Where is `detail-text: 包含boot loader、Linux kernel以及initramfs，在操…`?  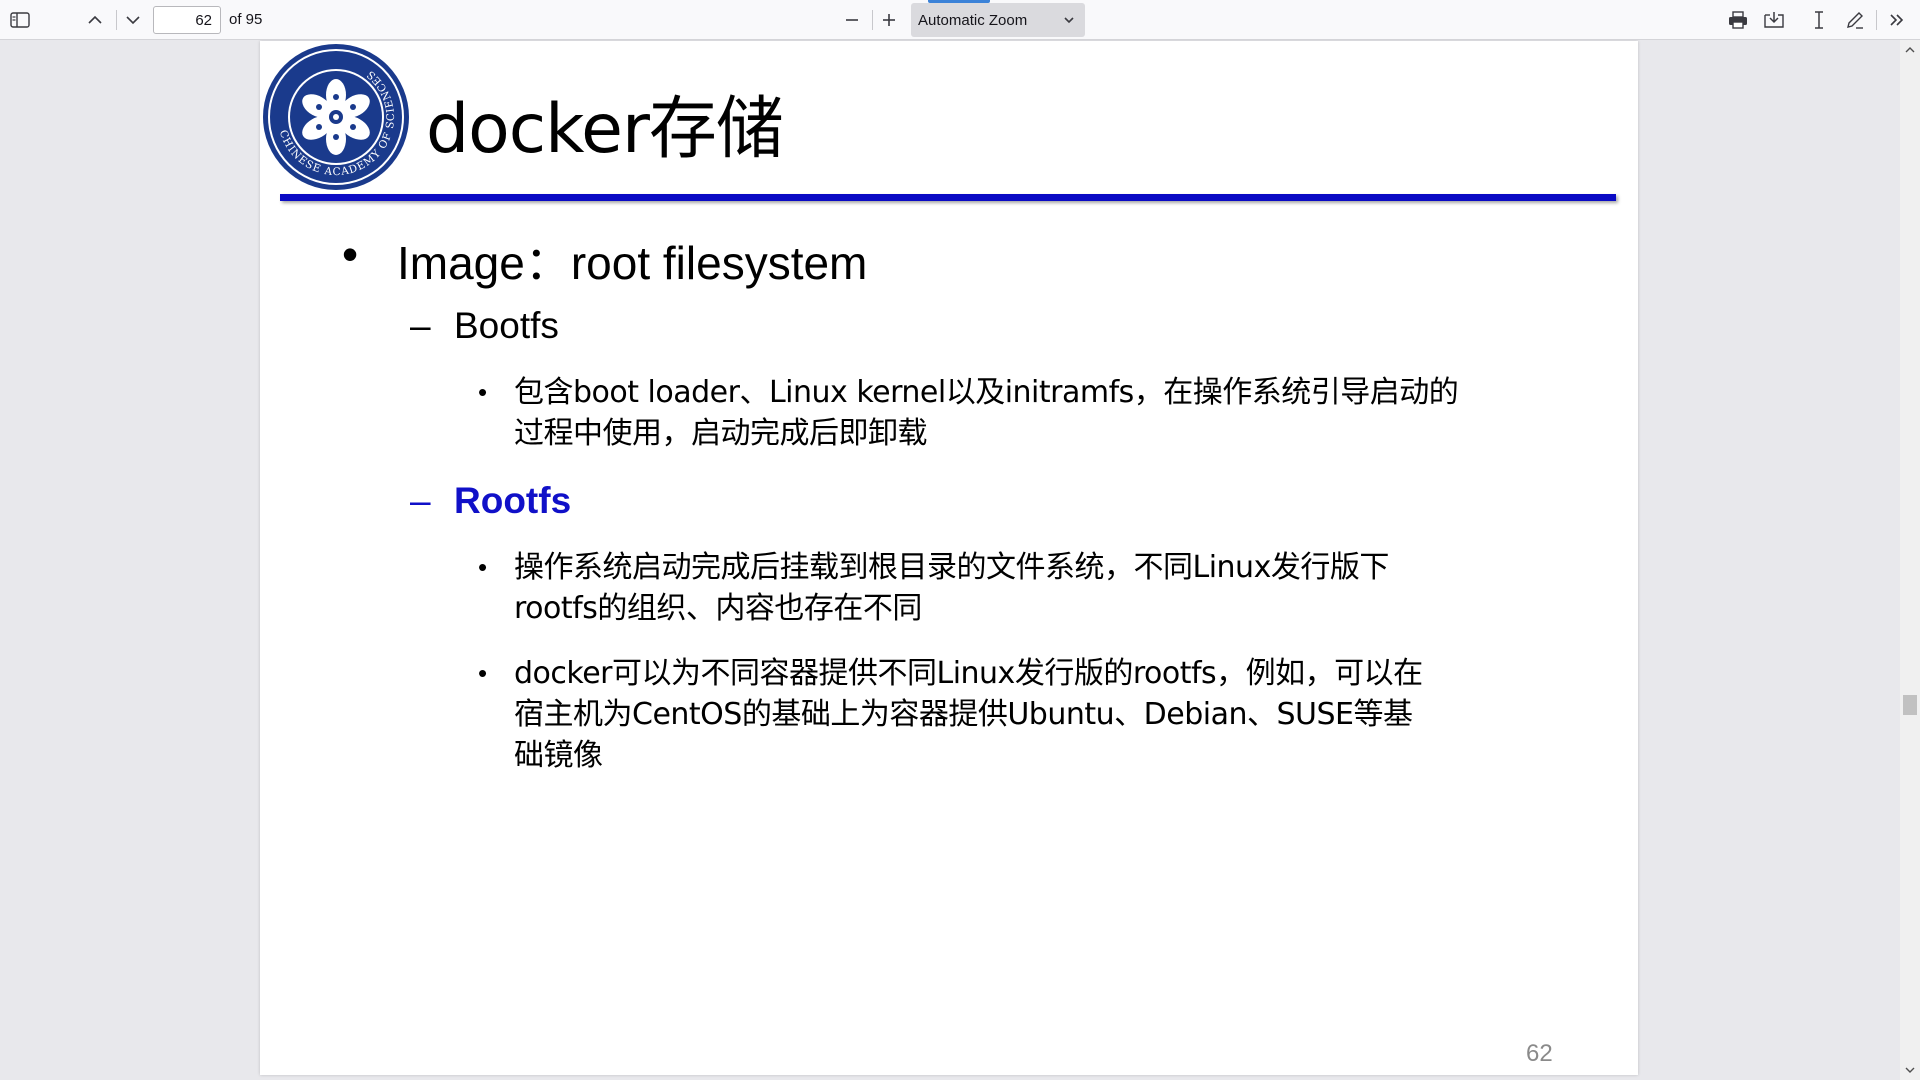
detail-text: 包含boot loader、Linux kernel以及initramfs，在操… is located at coordinates (1029, 413).